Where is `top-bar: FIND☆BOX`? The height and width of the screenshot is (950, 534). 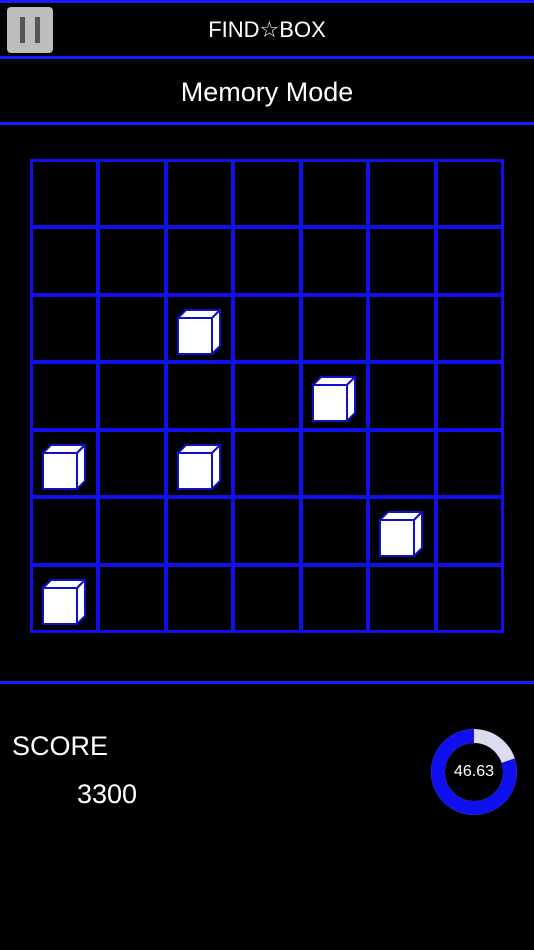 top-bar: FIND☆BOX is located at coordinates (267, 29).